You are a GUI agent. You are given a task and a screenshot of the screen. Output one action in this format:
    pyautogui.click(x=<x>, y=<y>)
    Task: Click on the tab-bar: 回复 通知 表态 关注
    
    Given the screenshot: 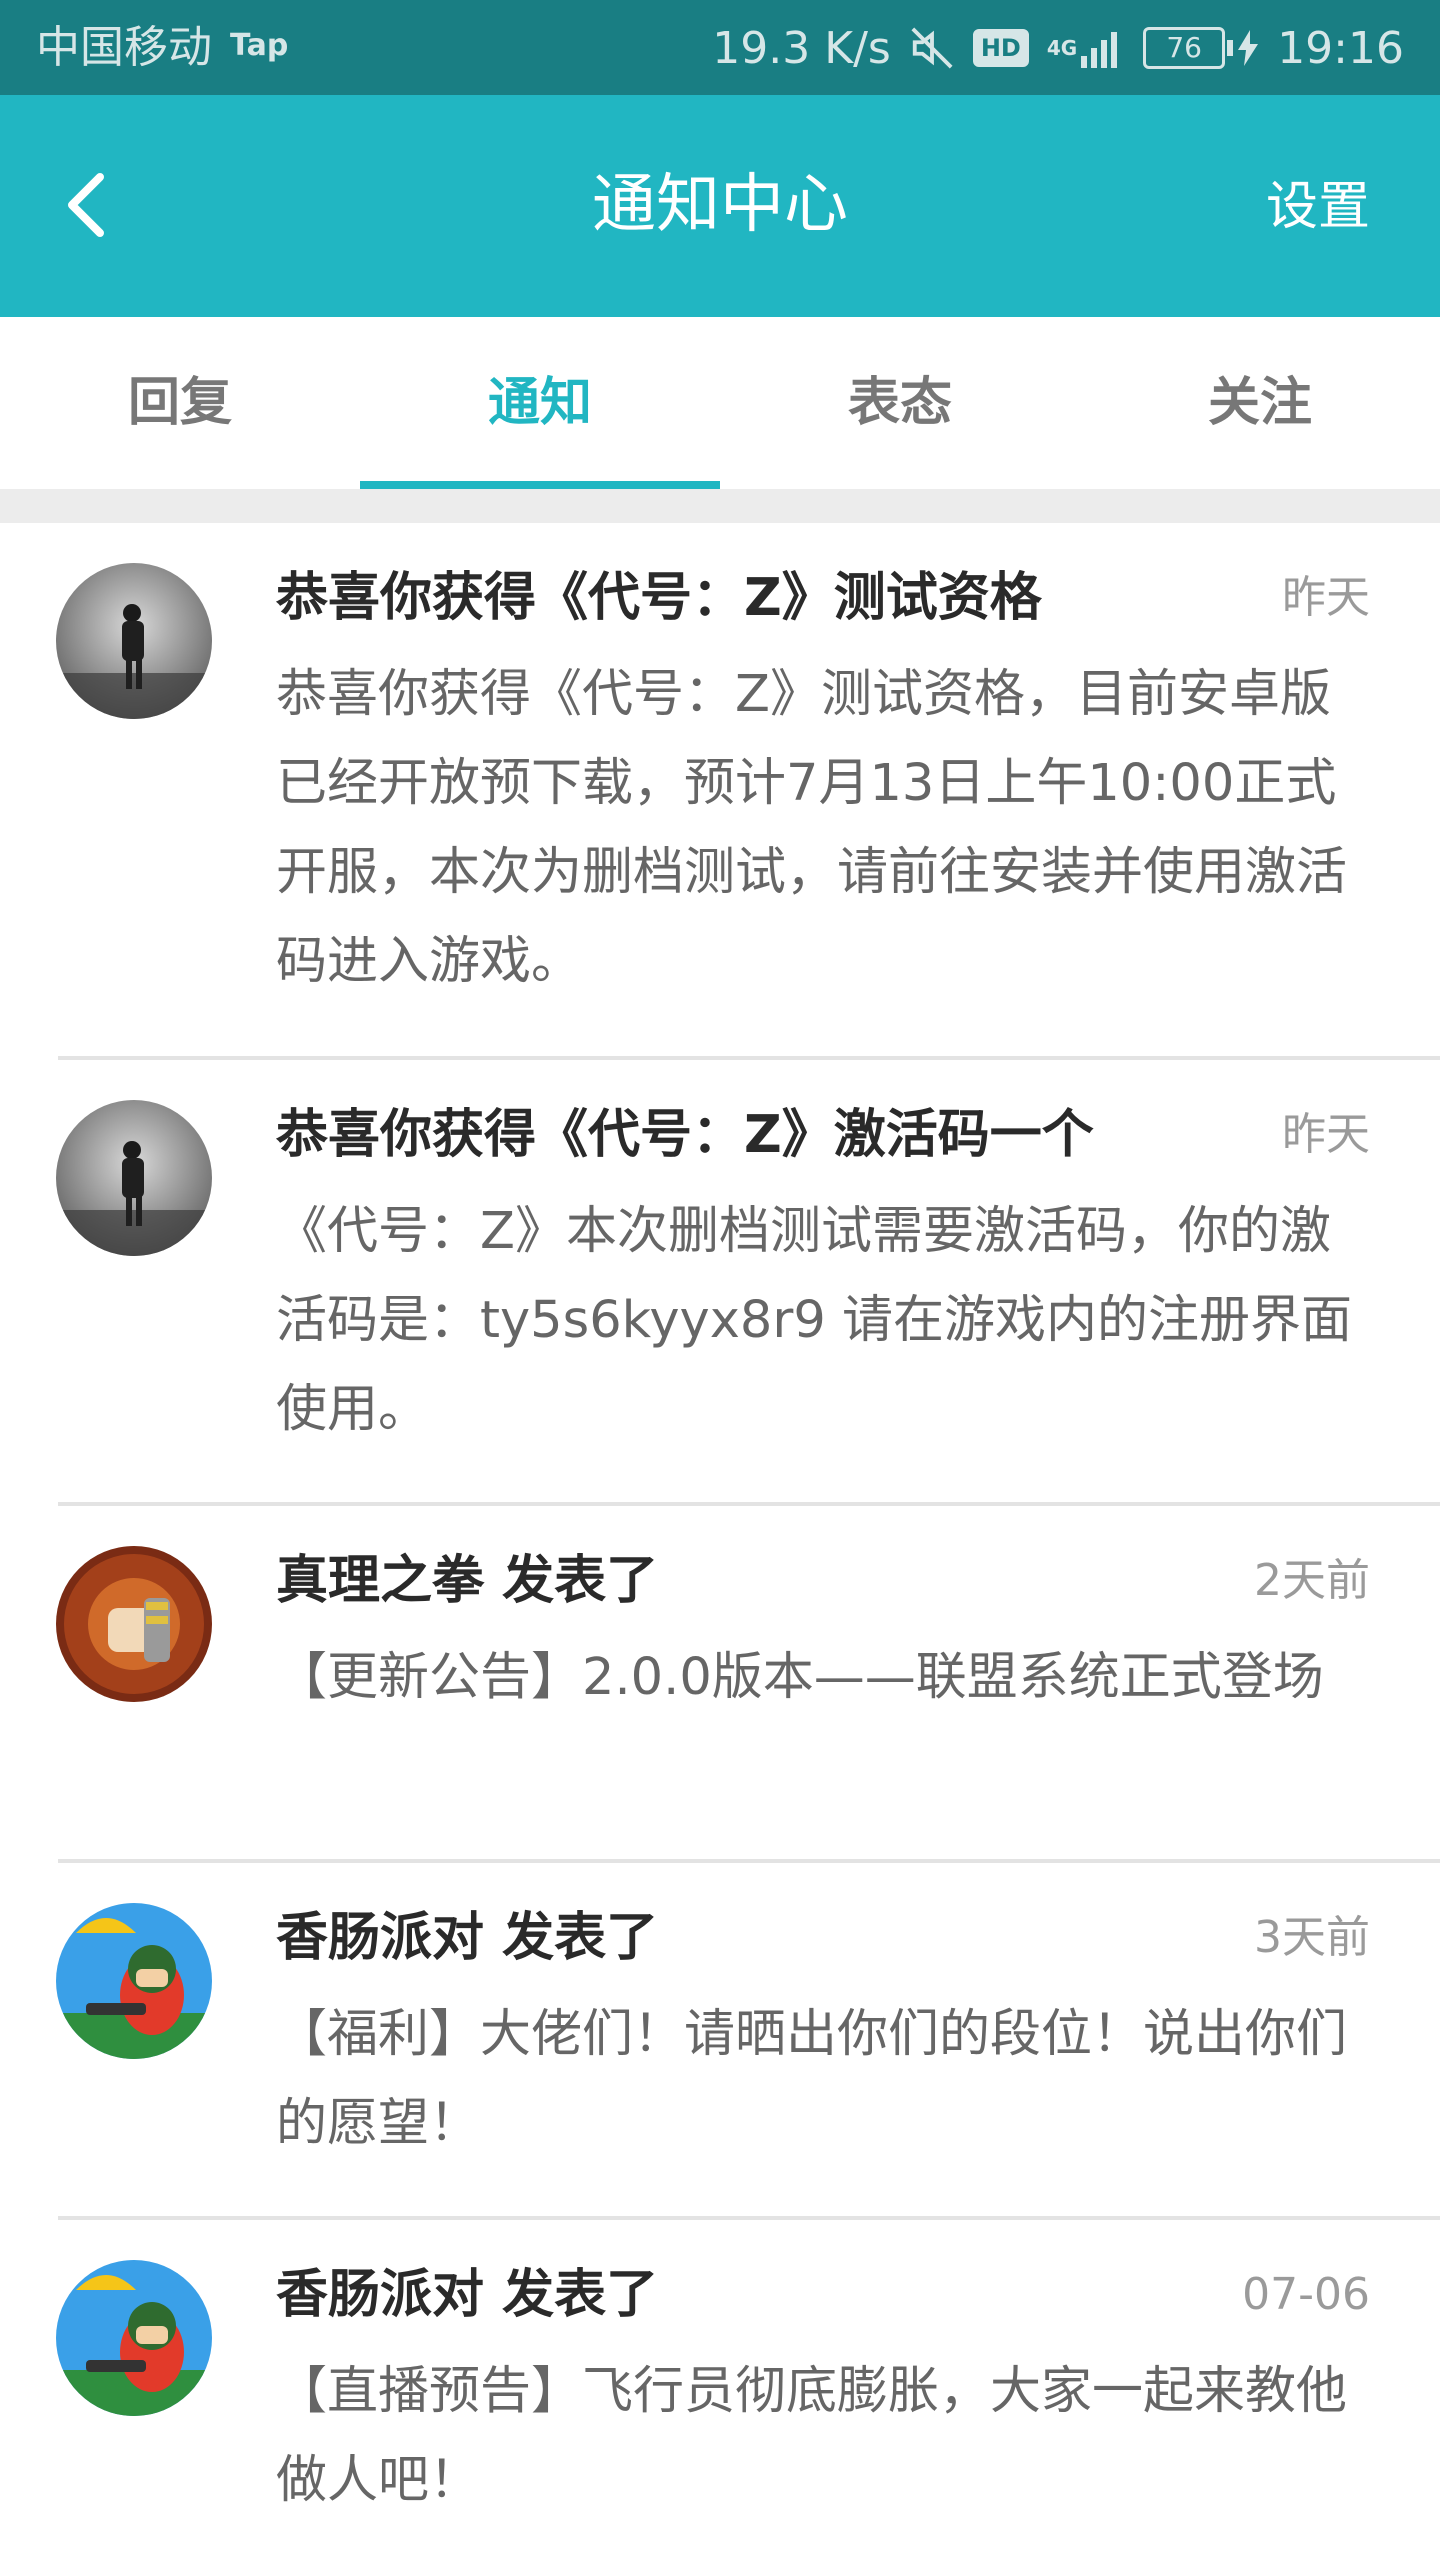 What is the action you would take?
    pyautogui.click(x=720, y=403)
    